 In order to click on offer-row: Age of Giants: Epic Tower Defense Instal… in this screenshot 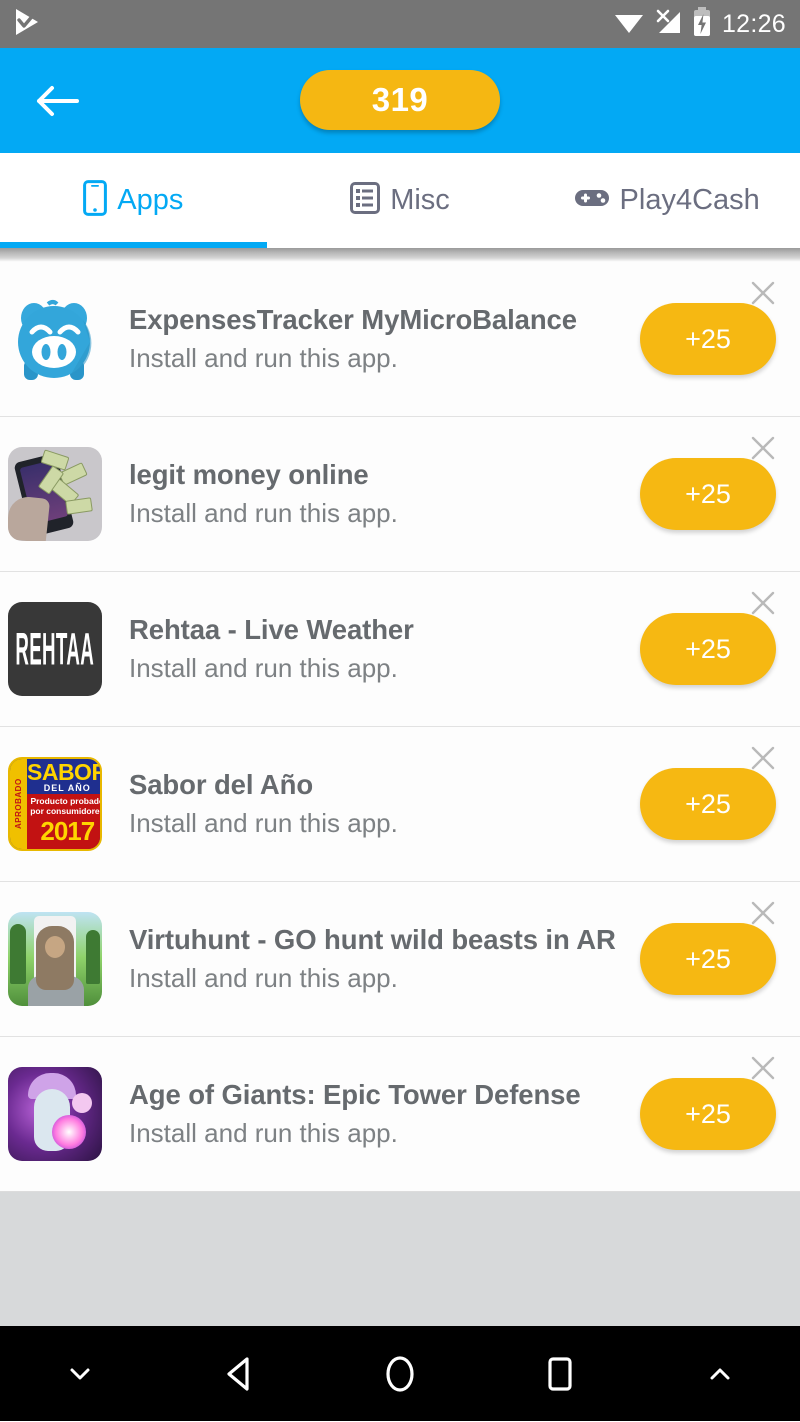, I will do `click(400, 1114)`.